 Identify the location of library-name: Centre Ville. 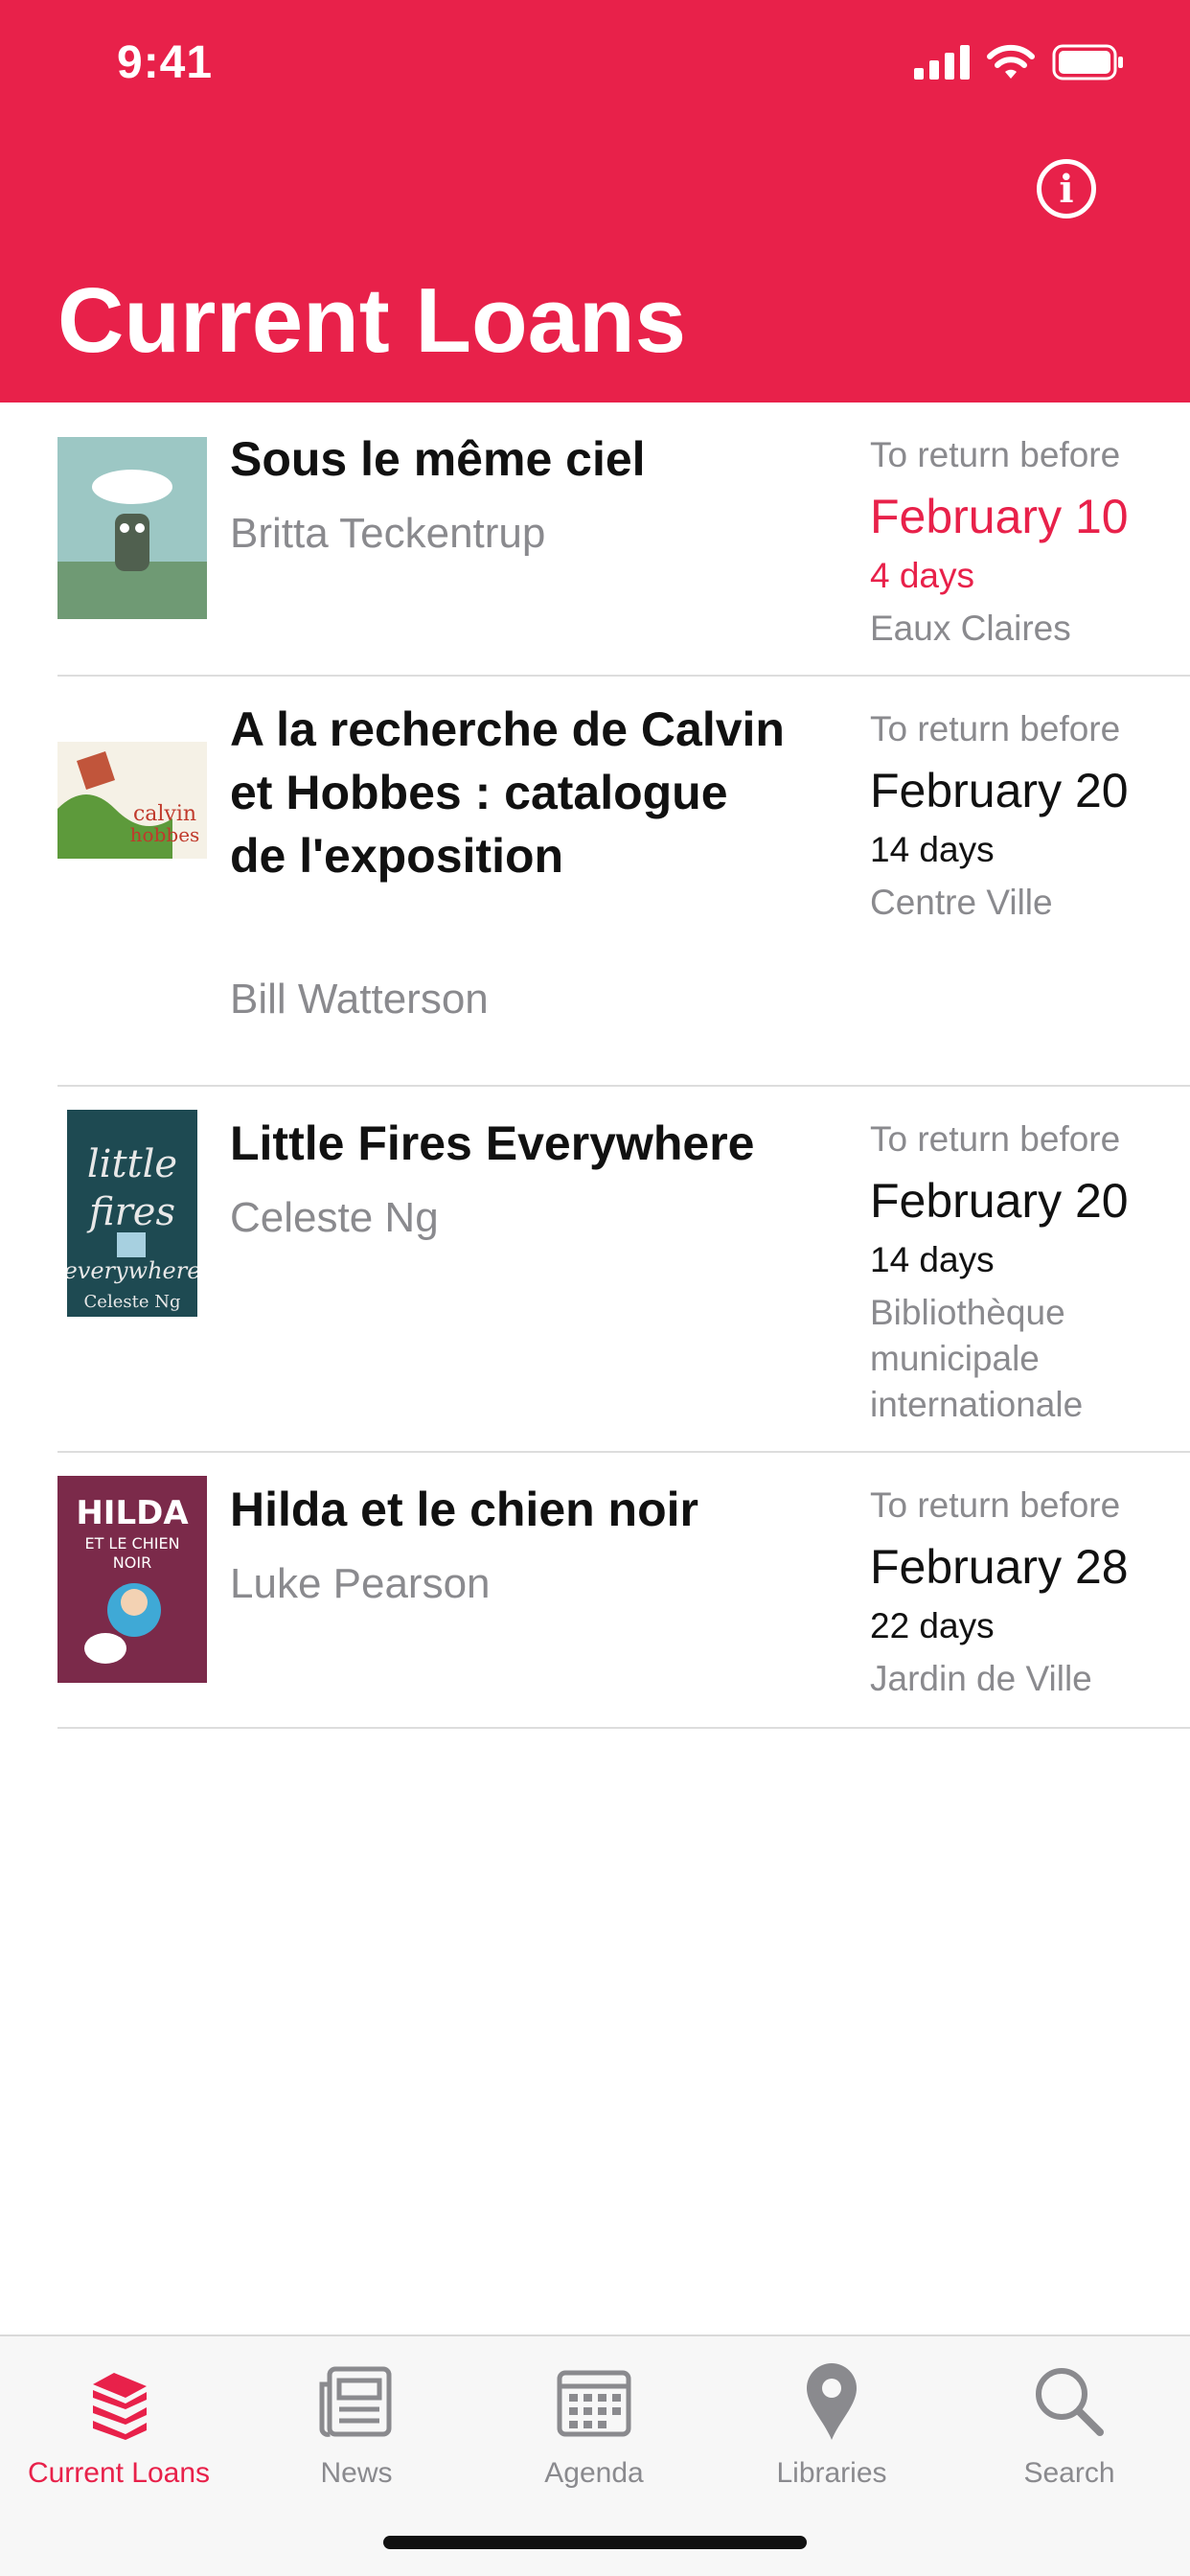
(962, 902).